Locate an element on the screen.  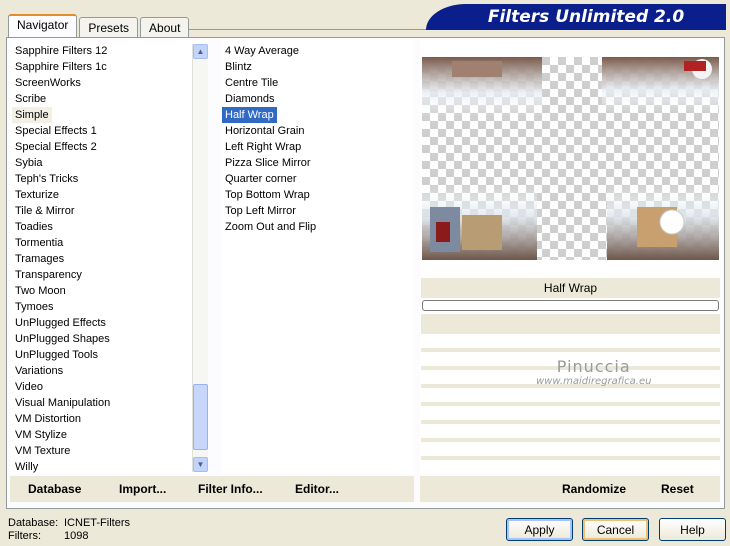
watermark: Pinuccia www.maidiregrafica.eu is located at coordinates (593, 372).